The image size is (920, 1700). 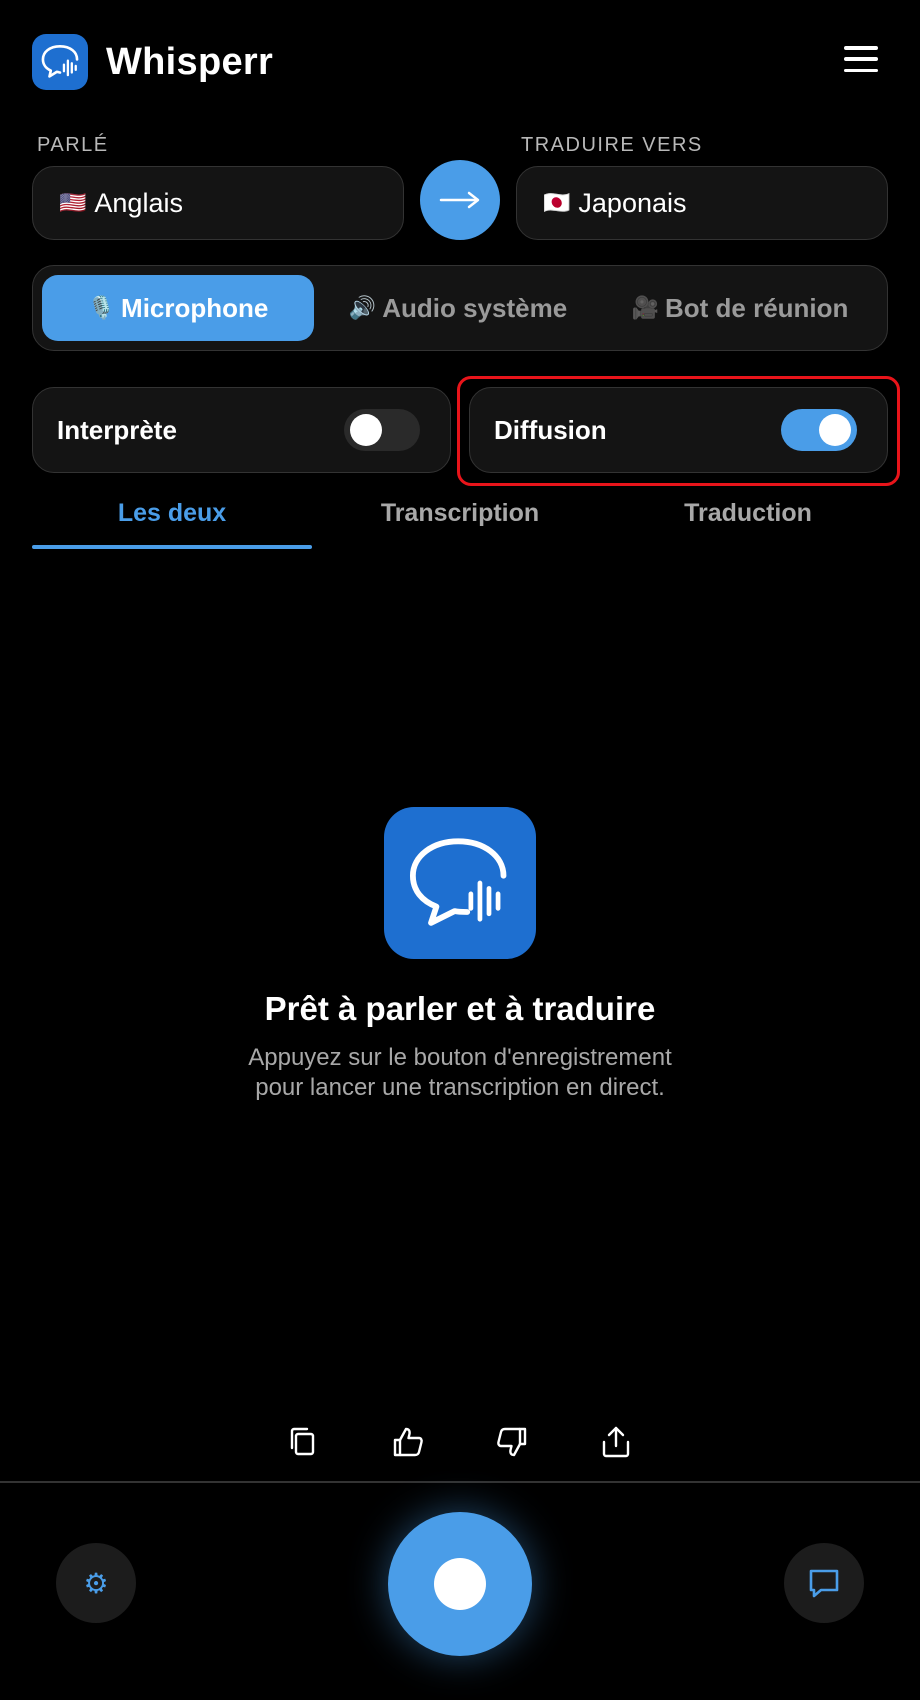 What do you see at coordinates (616, 1442) in the screenshot?
I see `share-icon` at bounding box center [616, 1442].